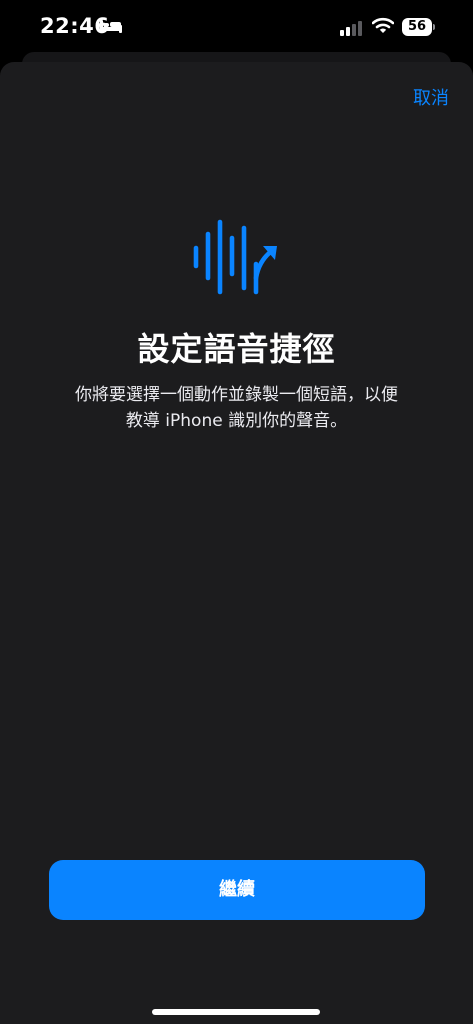  Describe the element at coordinates (236, 26) in the screenshot. I see `status-bar: 22:46 56` at that location.